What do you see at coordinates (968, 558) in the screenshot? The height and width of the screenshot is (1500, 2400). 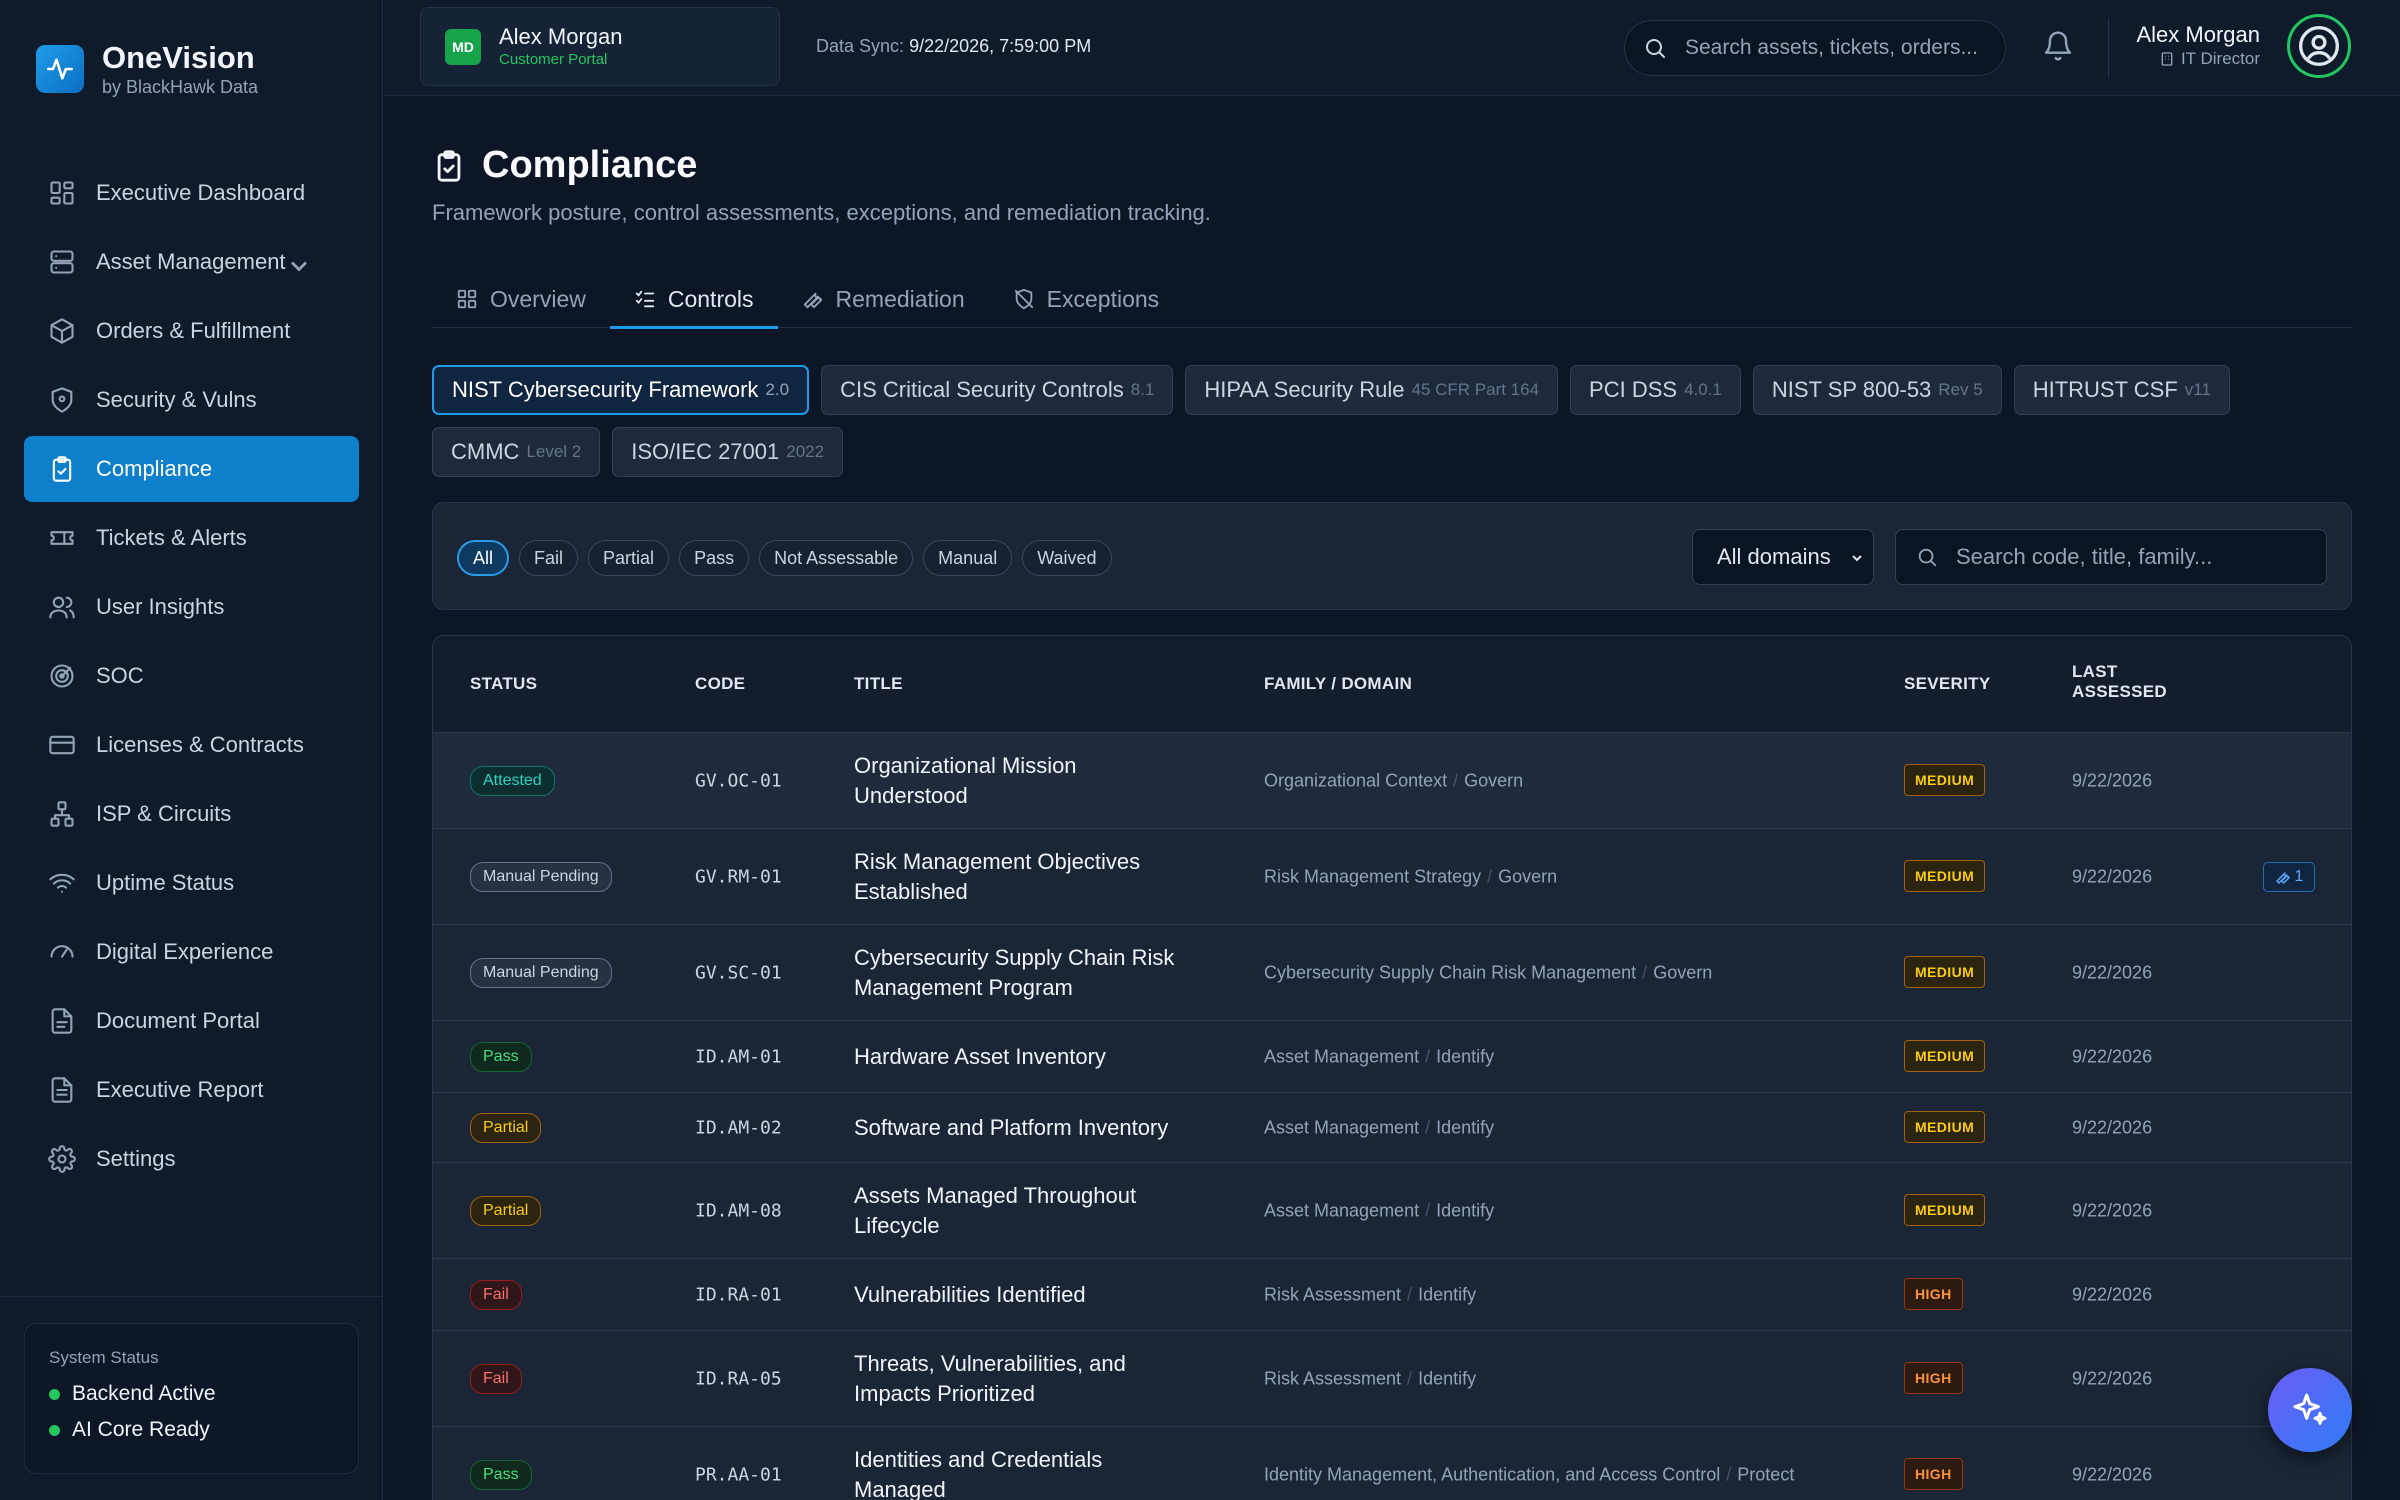 I see `filter-pill-manual: Manual` at bounding box center [968, 558].